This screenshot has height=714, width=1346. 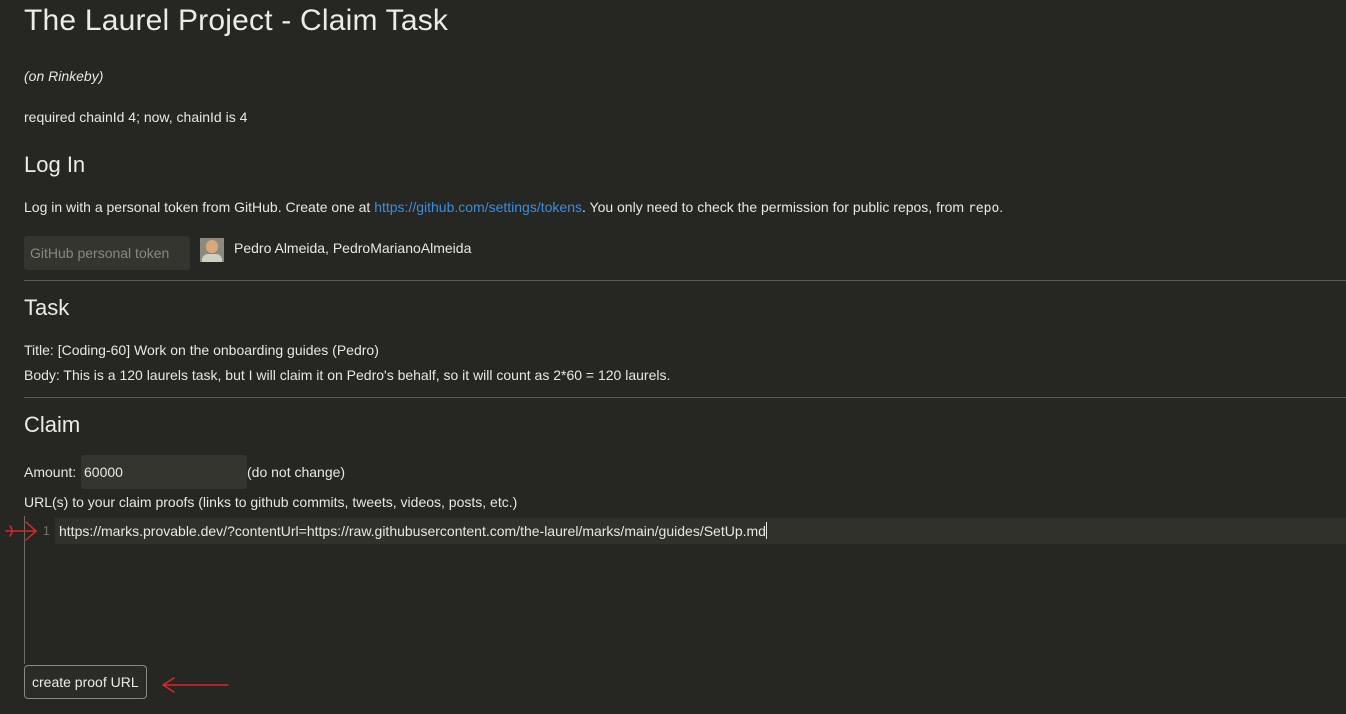 What do you see at coordinates (212, 258) in the screenshot?
I see `avatar-shirt` at bounding box center [212, 258].